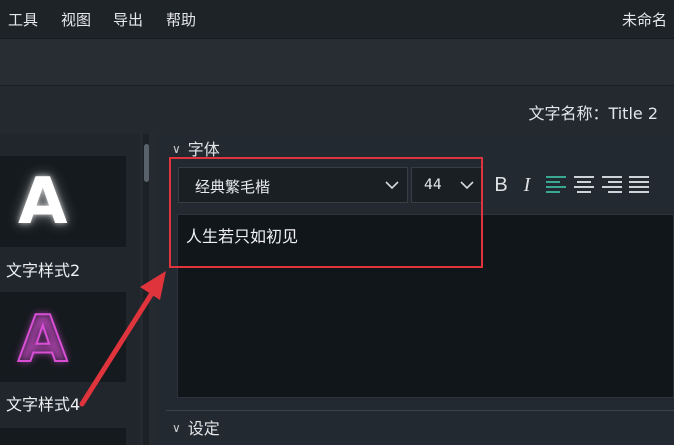  What do you see at coordinates (326, 212) in the screenshot?
I see `annotation-highlight-box` at bounding box center [326, 212].